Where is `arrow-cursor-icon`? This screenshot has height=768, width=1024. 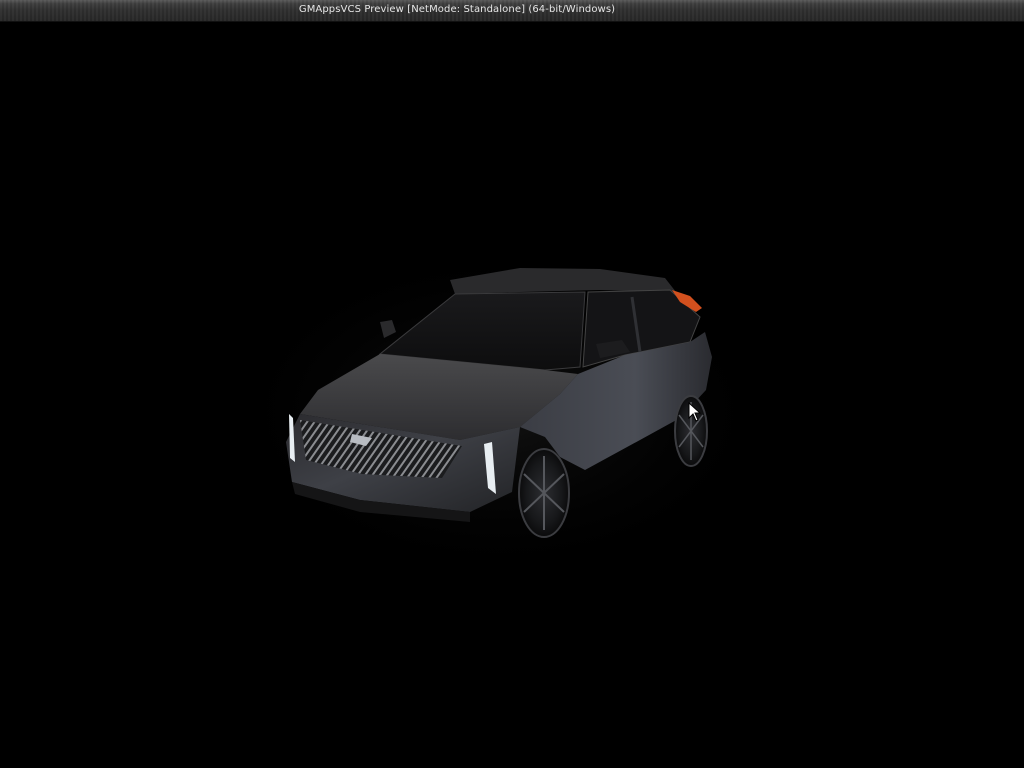 arrow-cursor-icon is located at coordinates (695, 412).